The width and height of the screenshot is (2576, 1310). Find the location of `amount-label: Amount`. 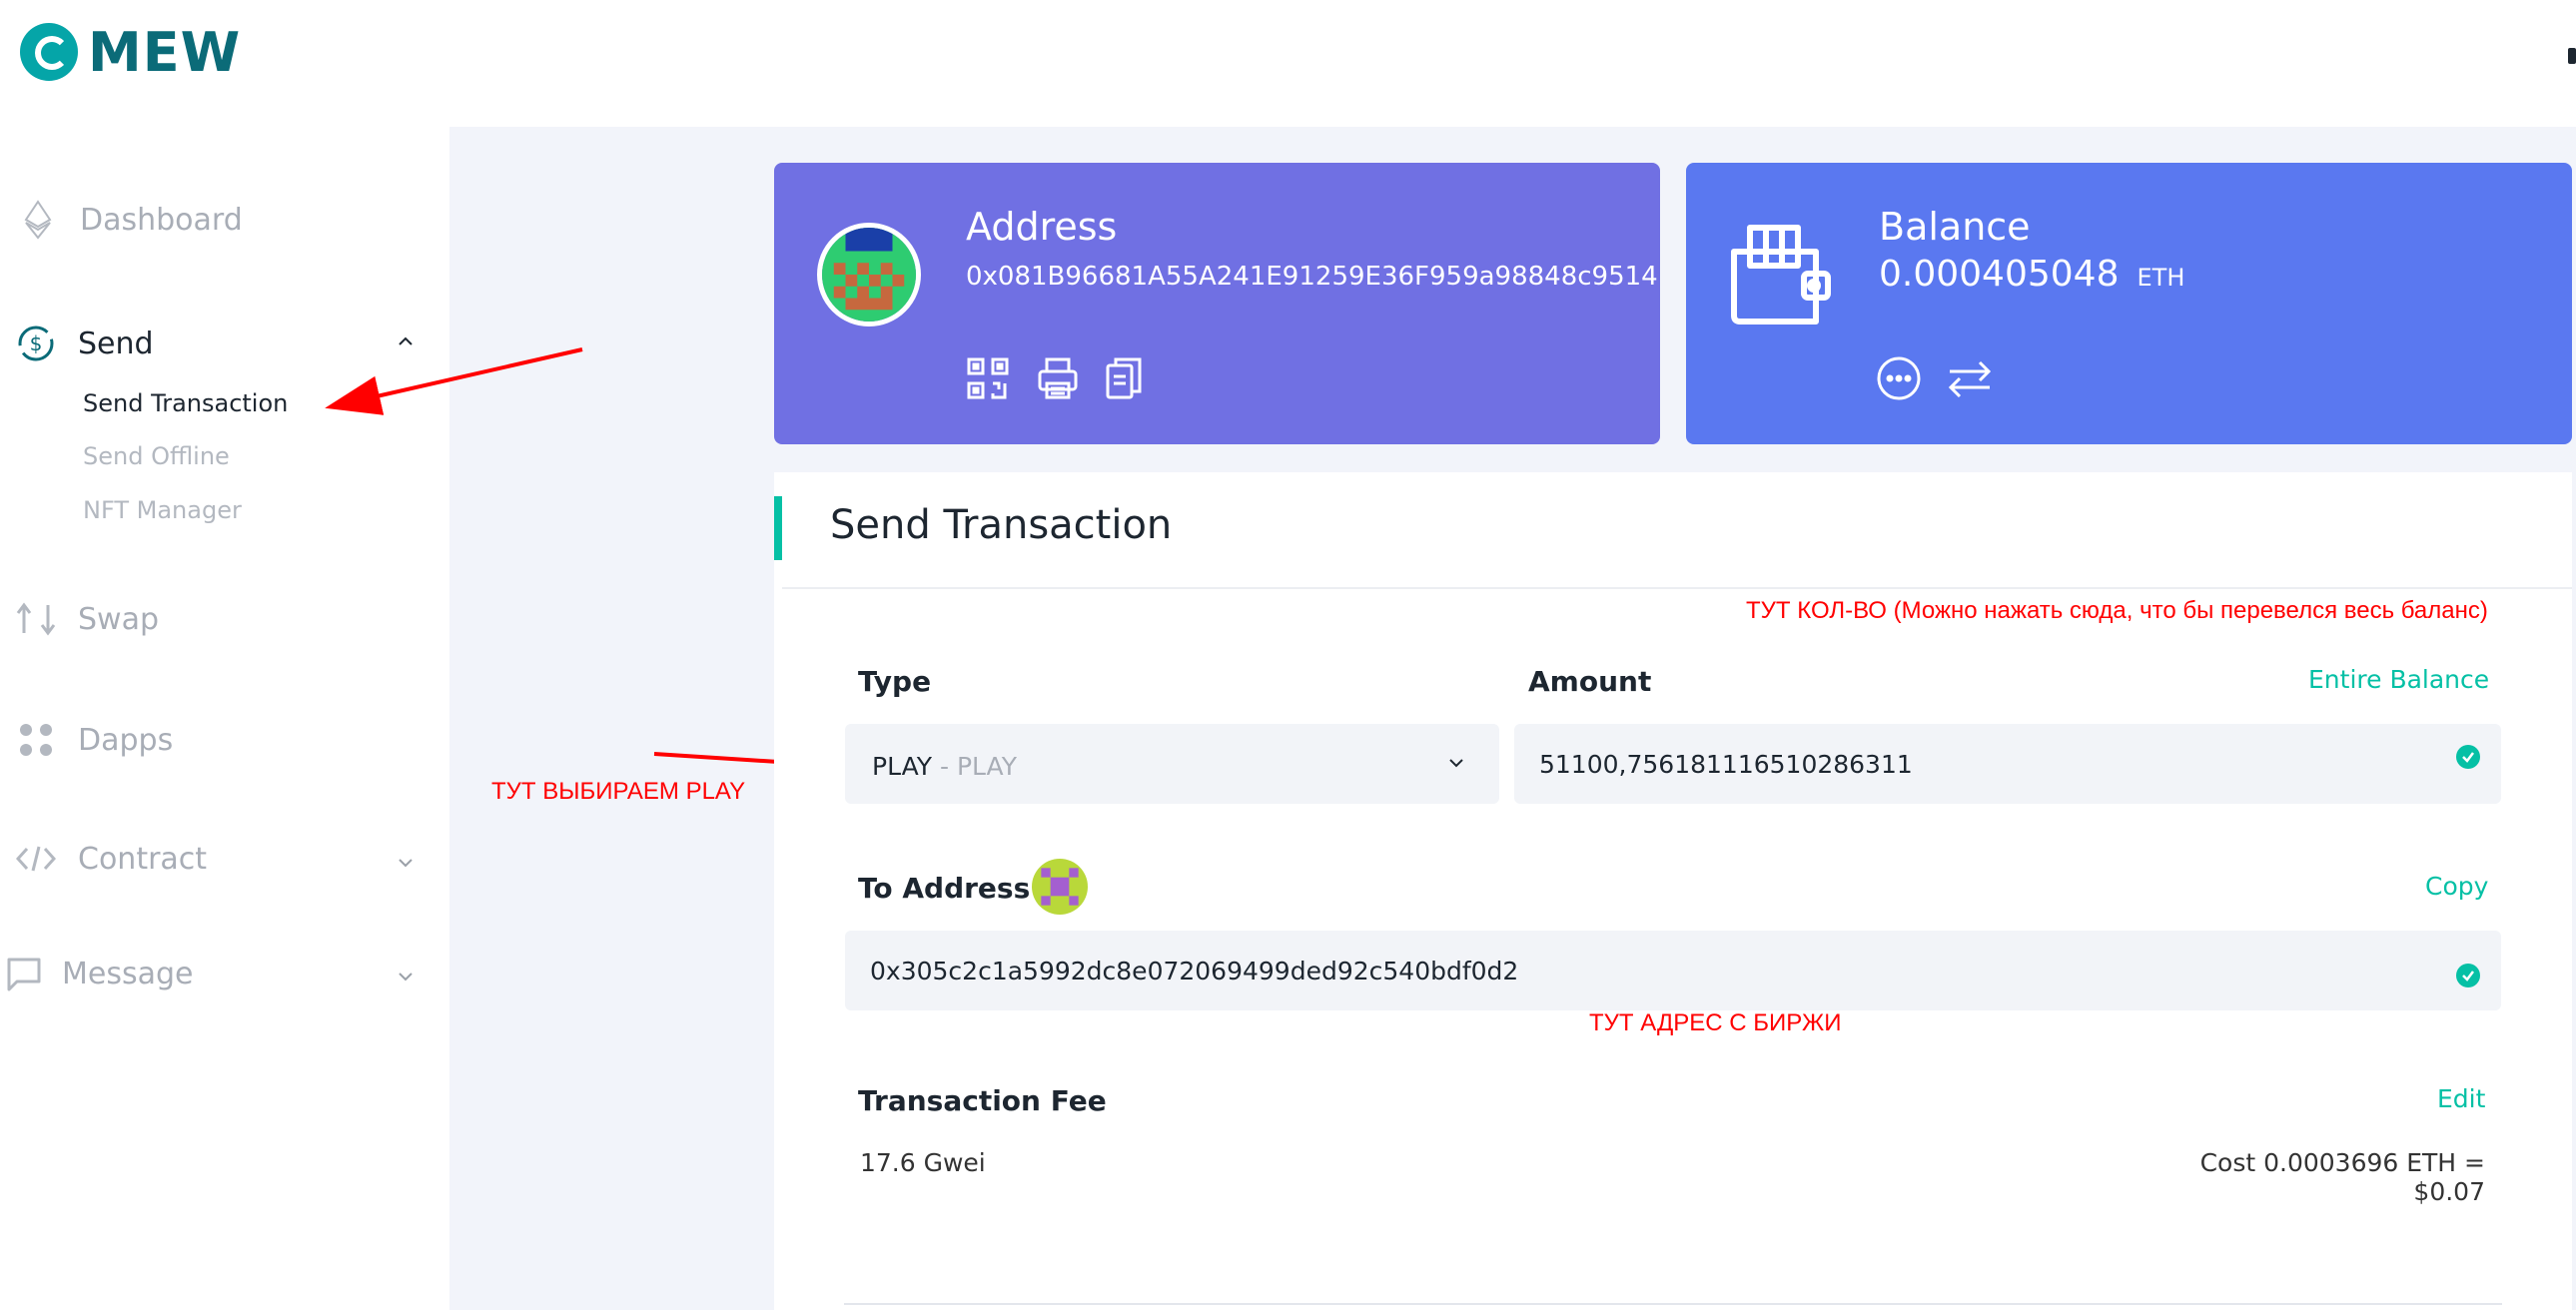

amount-label: Amount is located at coordinates (1590, 681).